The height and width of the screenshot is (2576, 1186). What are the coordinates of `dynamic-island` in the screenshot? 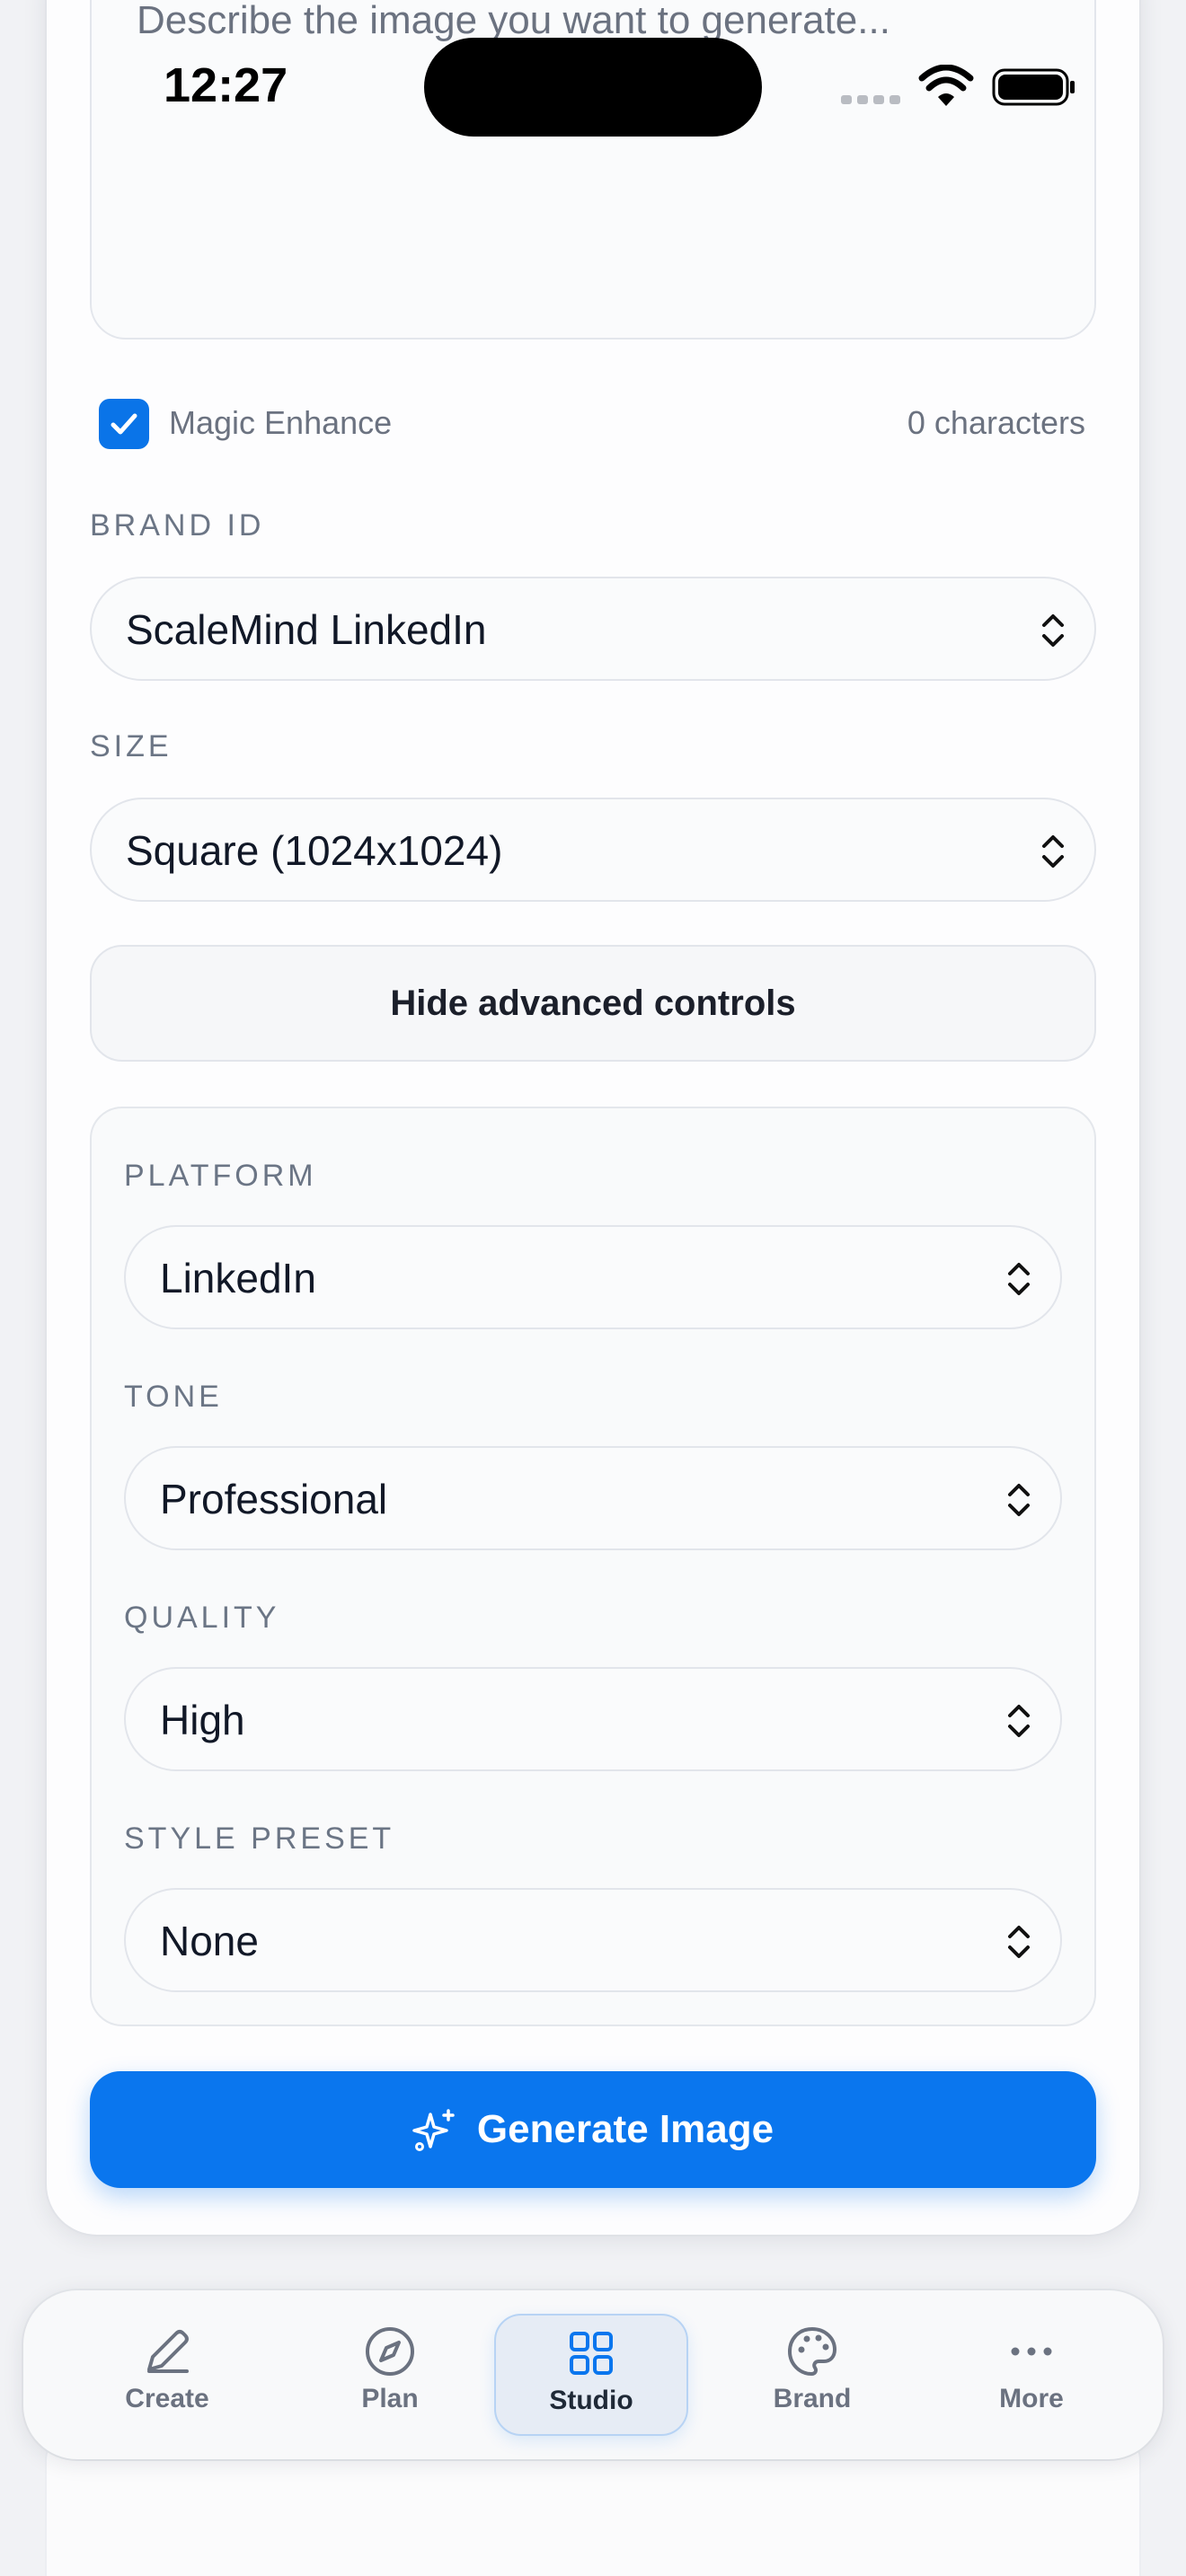 It's located at (593, 87).